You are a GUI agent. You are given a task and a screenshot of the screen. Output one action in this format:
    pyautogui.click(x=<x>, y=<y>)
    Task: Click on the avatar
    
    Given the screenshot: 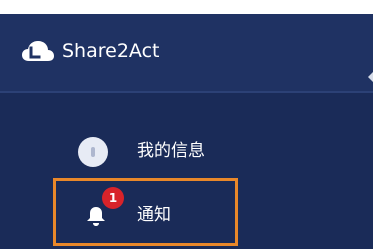 What is the action you would take?
    pyautogui.click(x=93, y=152)
    